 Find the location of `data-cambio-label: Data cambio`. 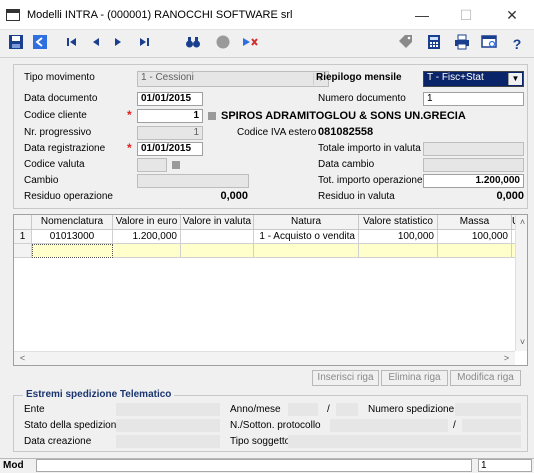

data-cambio-label: Data cambio is located at coordinates (346, 164).